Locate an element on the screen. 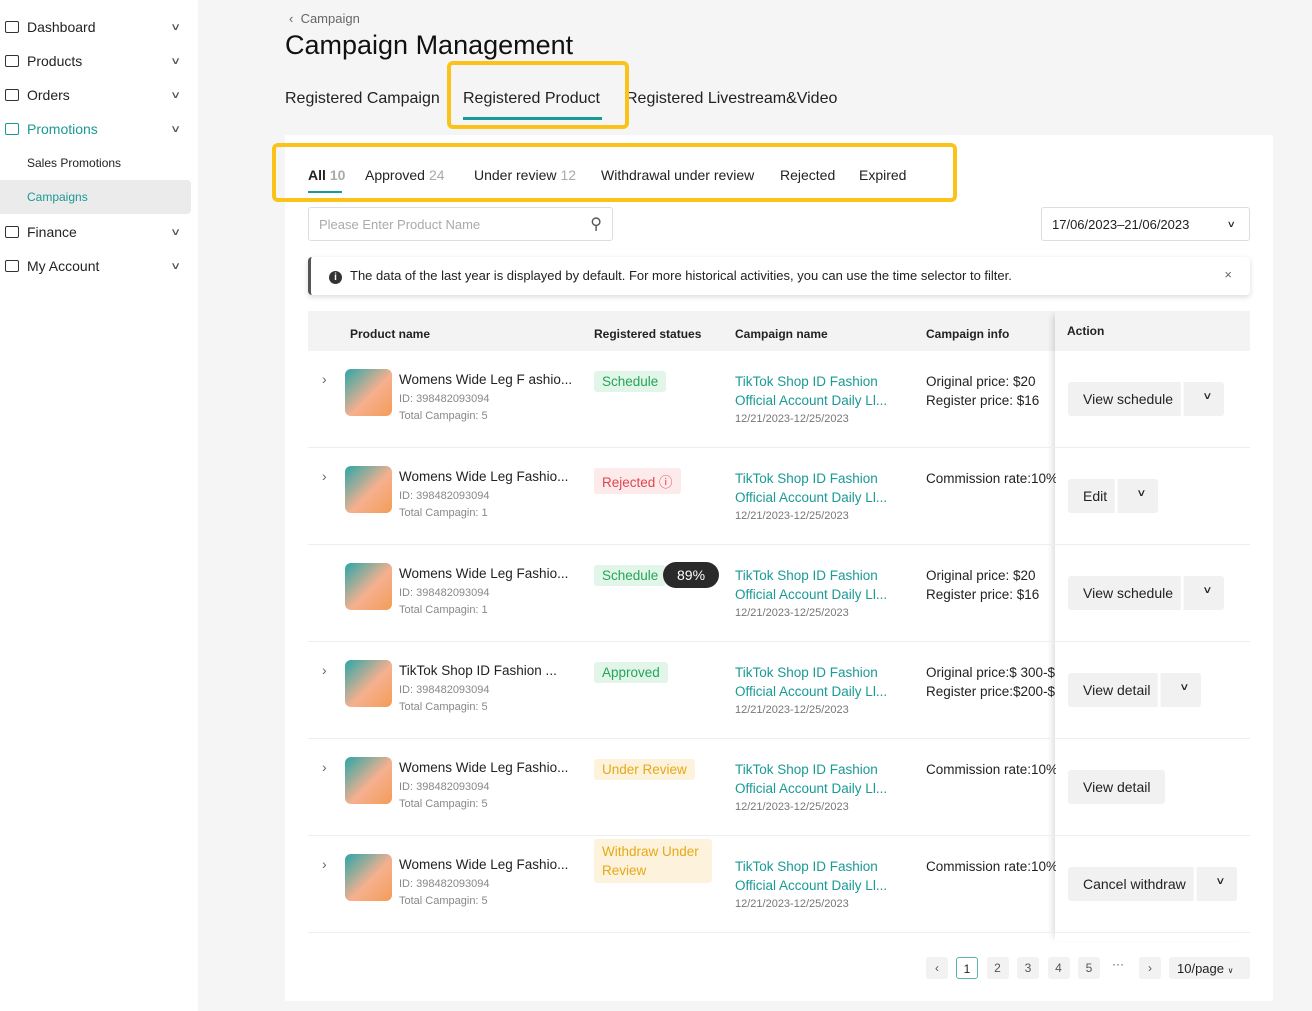 The height and width of the screenshot is (1011, 1312). sidebar-item-finance: Finance ∨ is located at coordinates (95, 232).